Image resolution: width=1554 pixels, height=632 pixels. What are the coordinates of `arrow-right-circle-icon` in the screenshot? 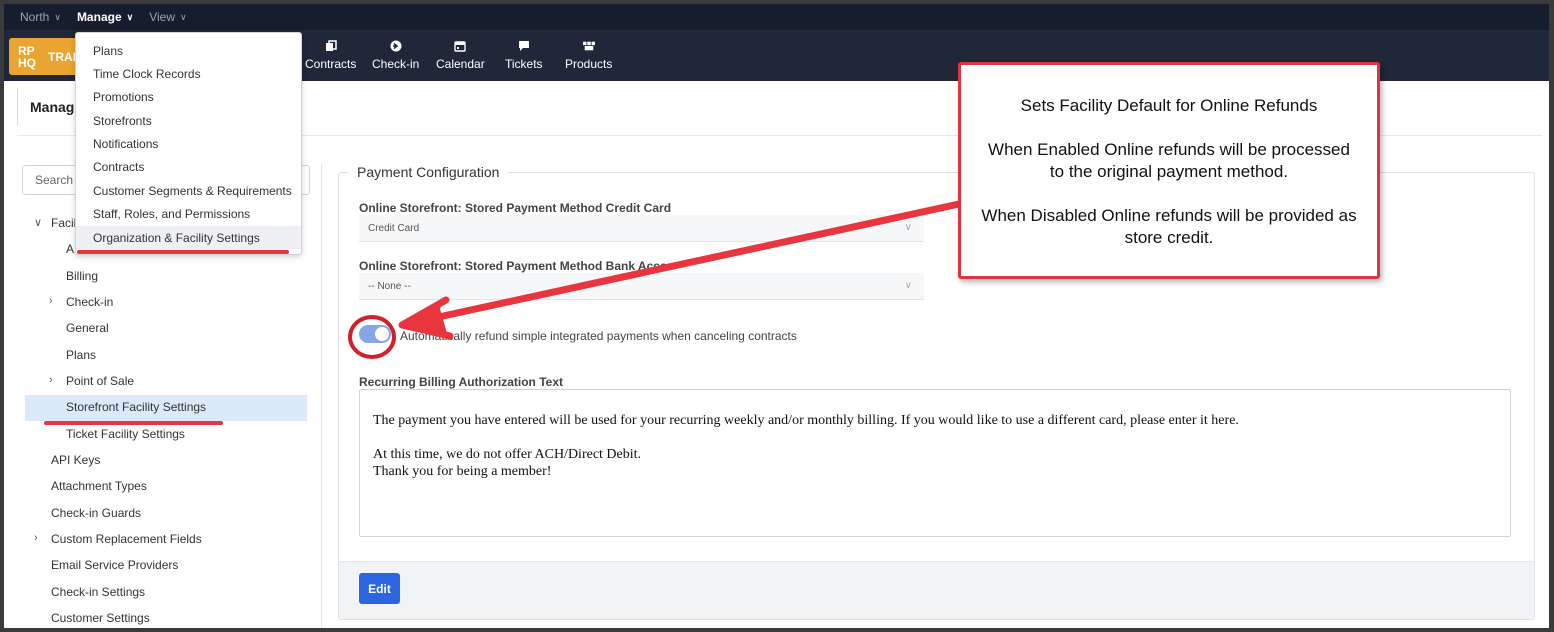 It's located at (396, 46).